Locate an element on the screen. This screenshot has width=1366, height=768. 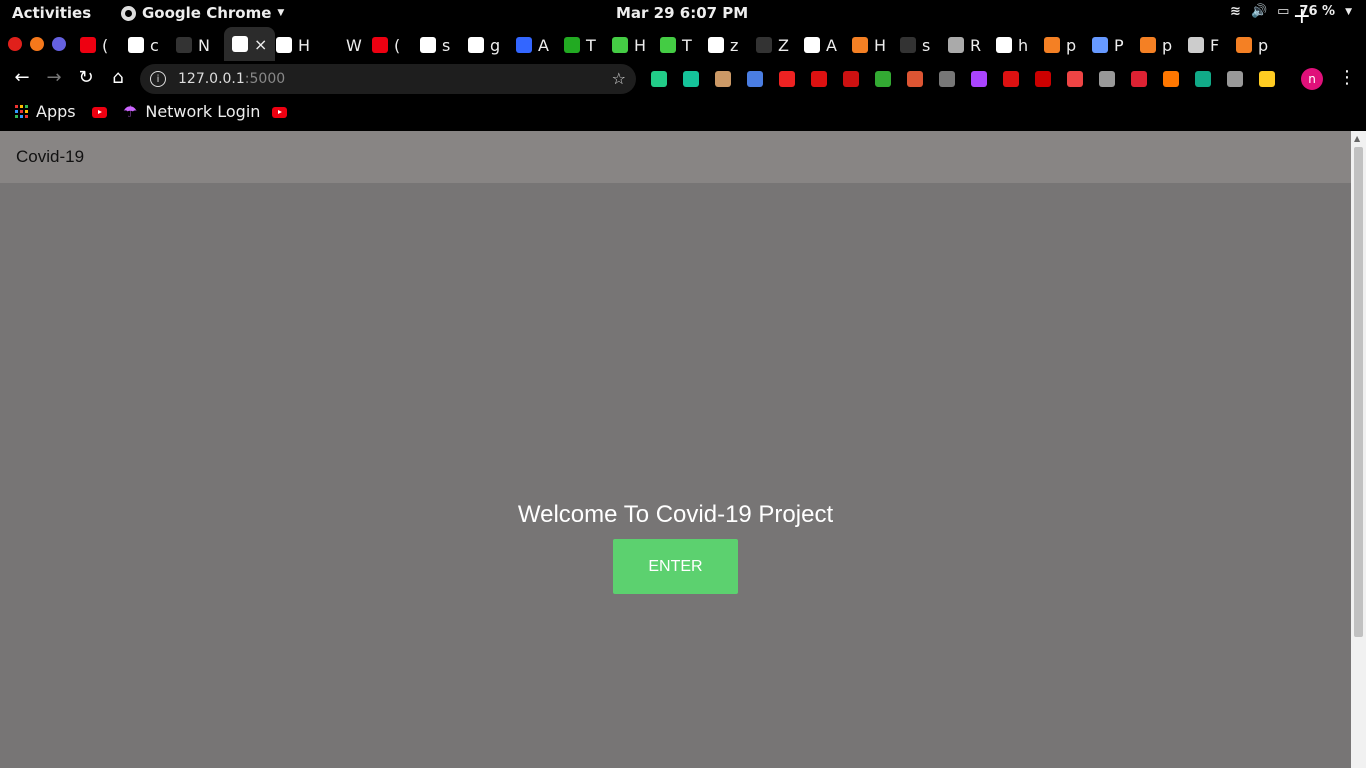
url-text: 127.0.0.1:5000 is located at coordinates (231, 79).